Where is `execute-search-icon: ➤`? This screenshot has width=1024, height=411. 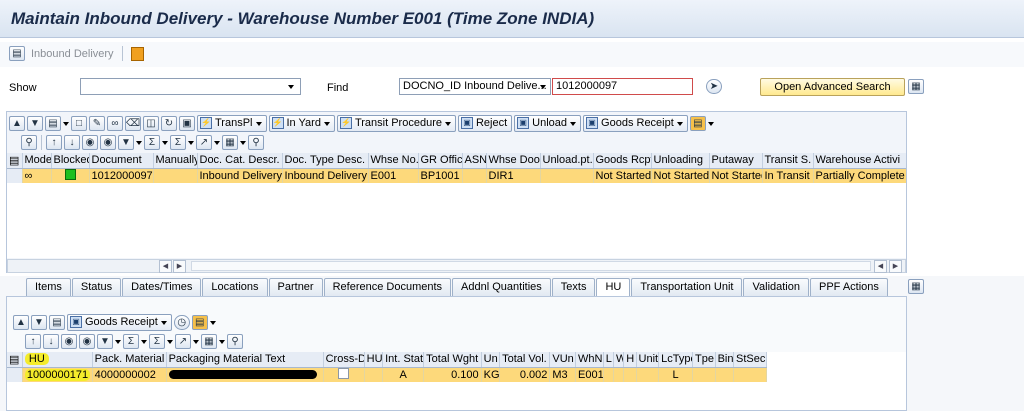 execute-search-icon: ➤ is located at coordinates (714, 86).